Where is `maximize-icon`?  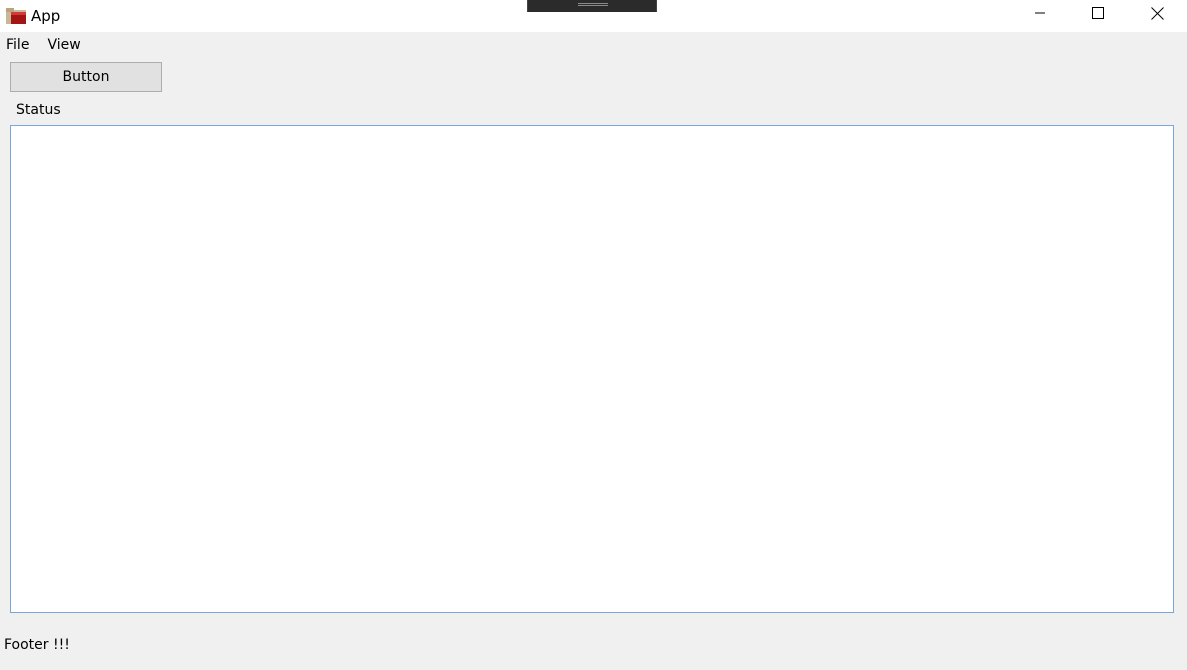 maximize-icon is located at coordinates (1098, 15).